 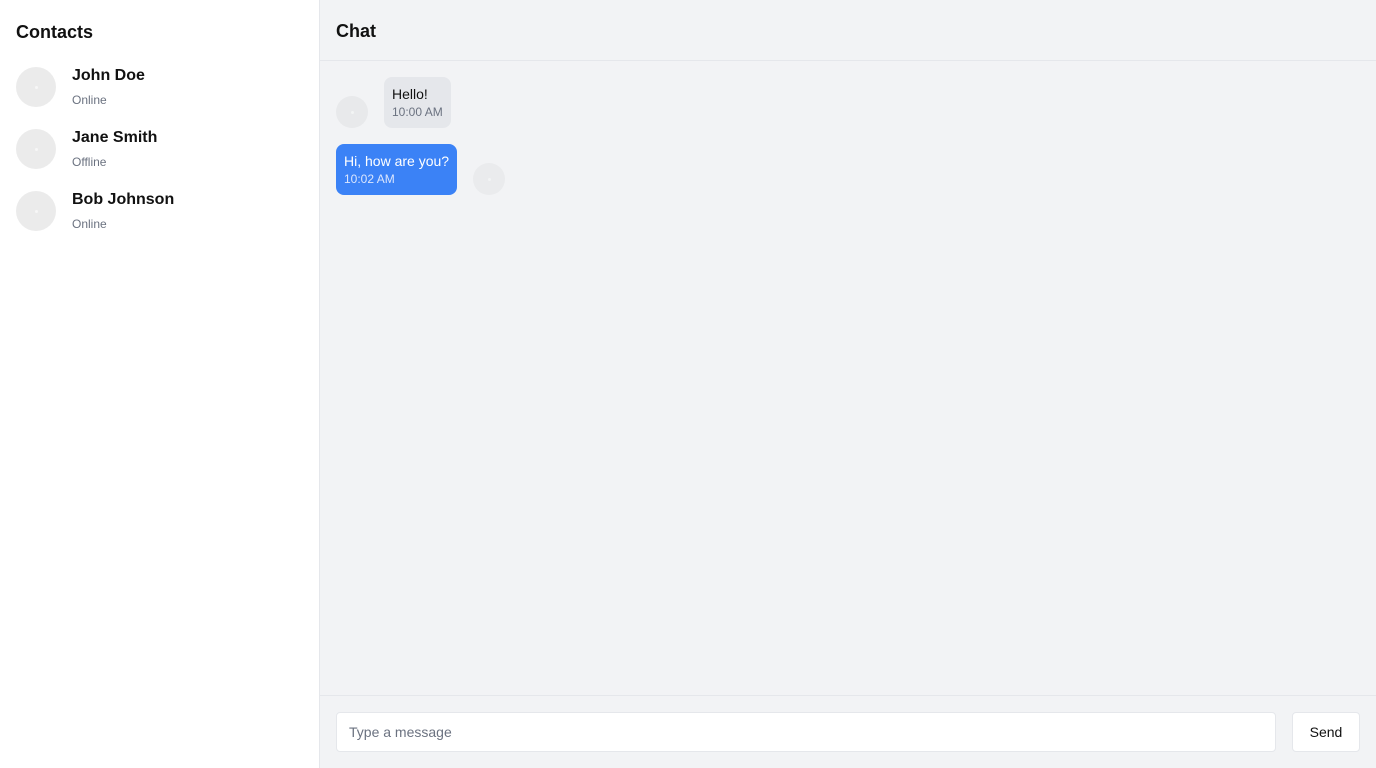 I want to click on message-time: 10:00 AM, so click(x=417, y=112).